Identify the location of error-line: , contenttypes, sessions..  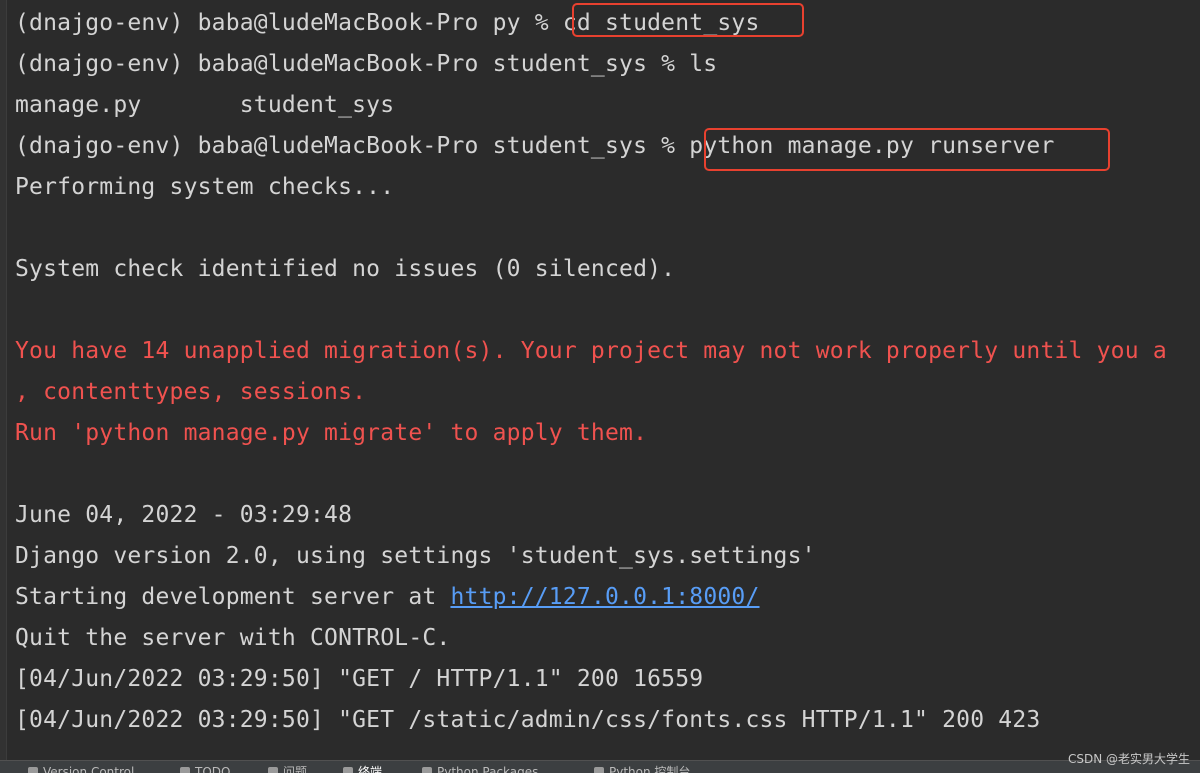
(191, 392).